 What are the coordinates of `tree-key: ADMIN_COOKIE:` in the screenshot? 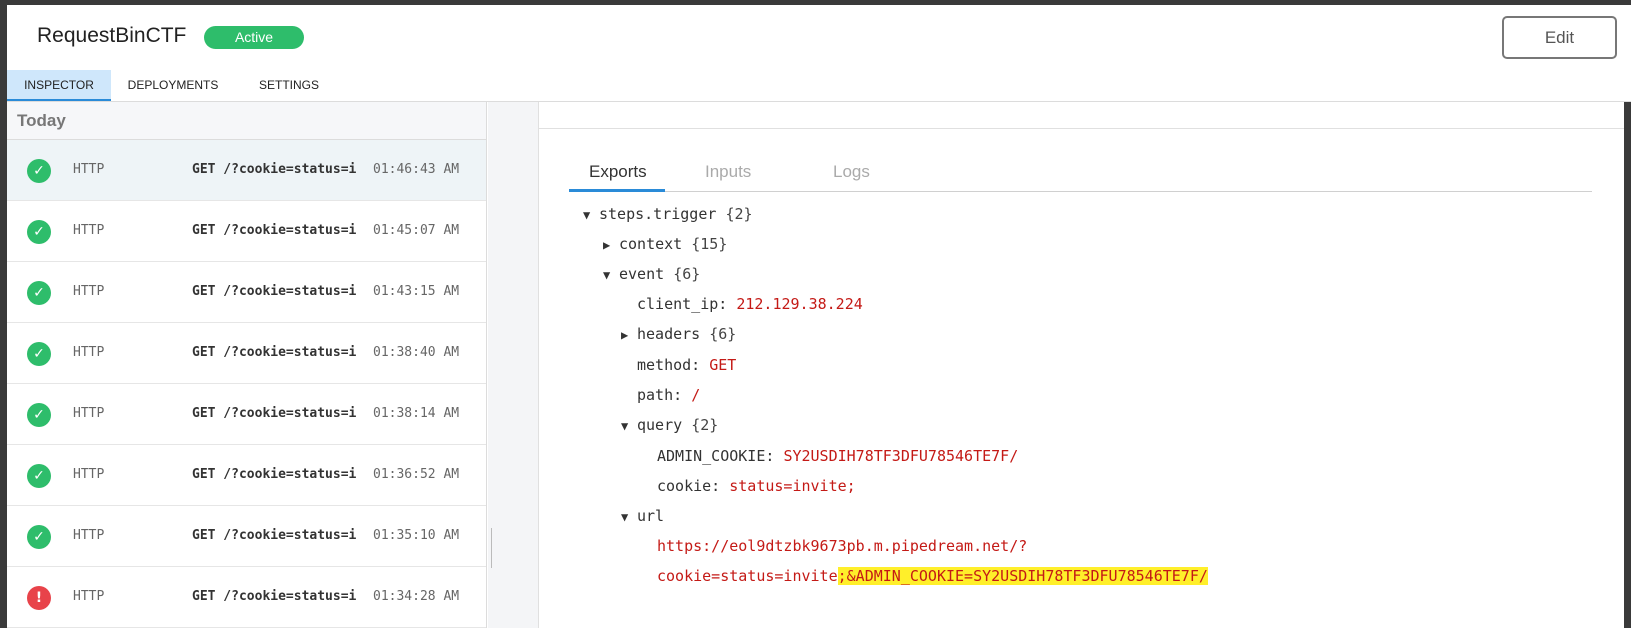 It's located at (716, 456).